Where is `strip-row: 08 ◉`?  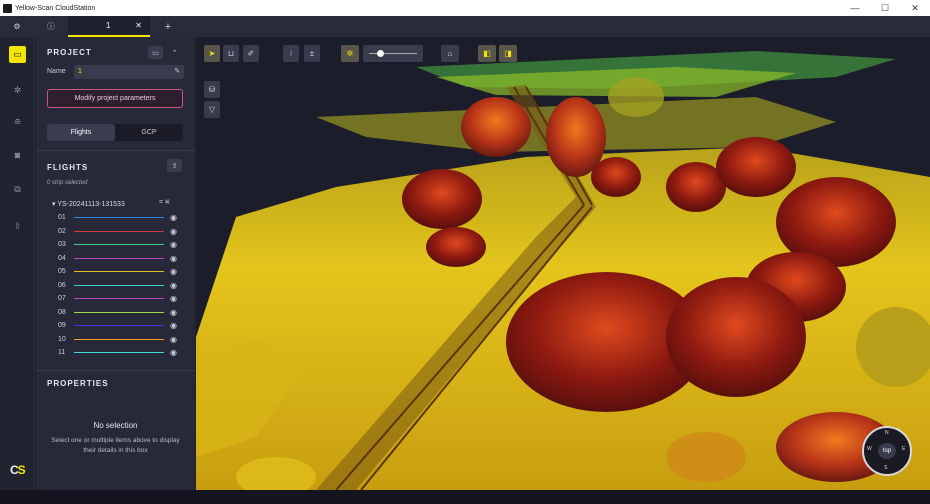
strip-row: 08 ◉ is located at coordinates (122, 312).